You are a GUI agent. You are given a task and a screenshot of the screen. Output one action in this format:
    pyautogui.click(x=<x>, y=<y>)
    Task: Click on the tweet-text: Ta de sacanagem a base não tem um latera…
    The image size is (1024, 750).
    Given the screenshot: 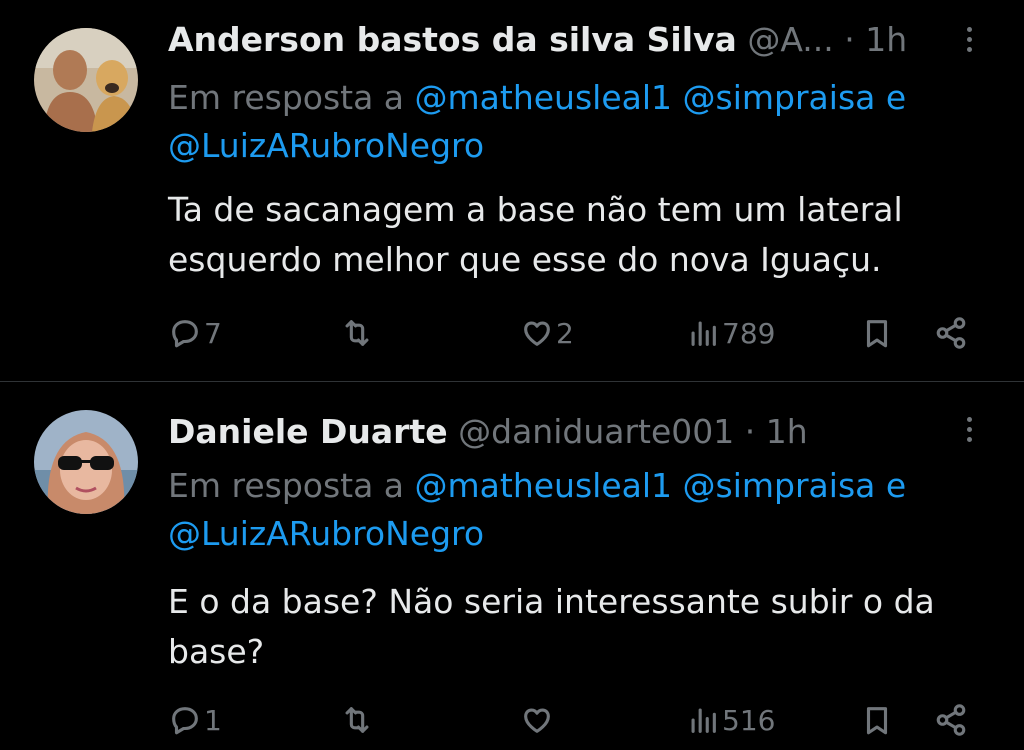 What is the action you would take?
    pyautogui.click(x=535, y=234)
    